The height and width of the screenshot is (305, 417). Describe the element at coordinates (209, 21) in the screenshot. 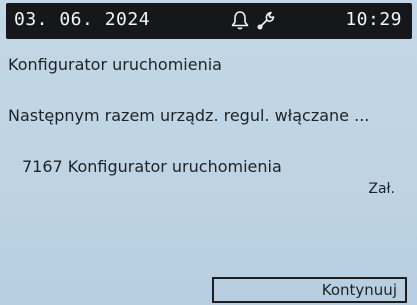

I see `status-bar: 03. 06. 2024 10:29` at that location.